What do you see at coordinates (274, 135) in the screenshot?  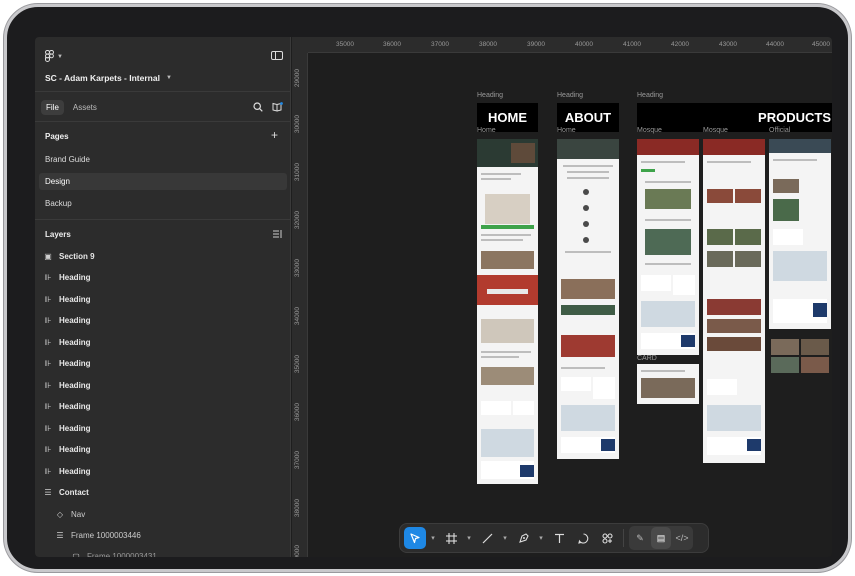 I see `add-page-icon: +` at bounding box center [274, 135].